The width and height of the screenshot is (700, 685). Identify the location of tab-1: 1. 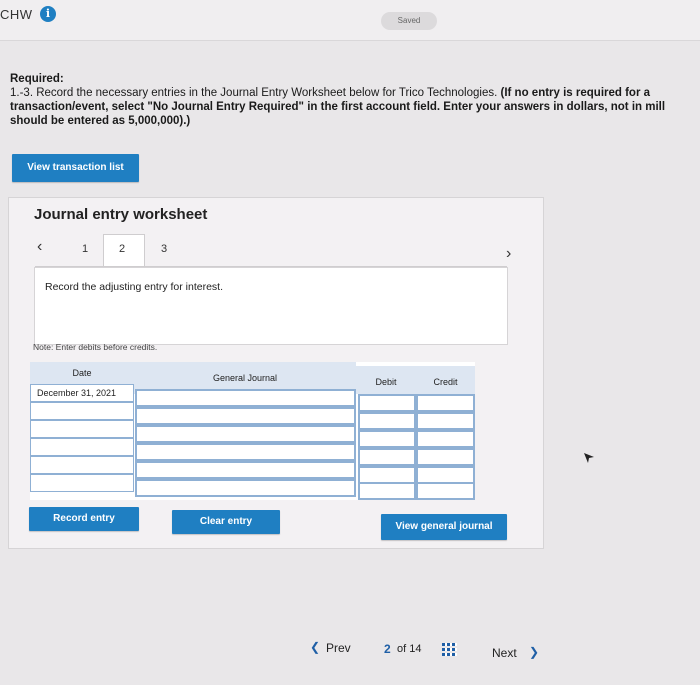
(85, 249).